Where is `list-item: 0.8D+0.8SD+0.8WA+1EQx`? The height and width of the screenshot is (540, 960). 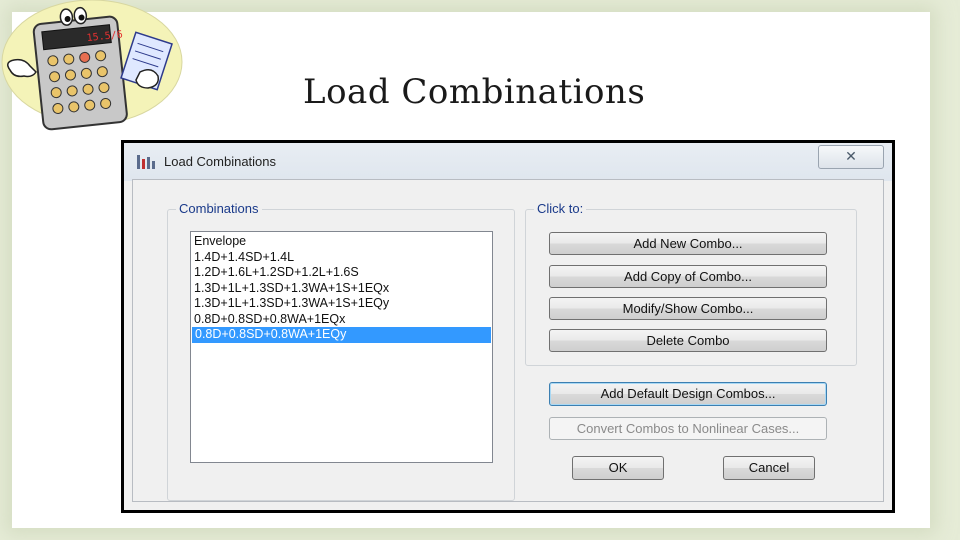
list-item: 0.8D+0.8SD+0.8WA+1EQx is located at coordinates (341, 320).